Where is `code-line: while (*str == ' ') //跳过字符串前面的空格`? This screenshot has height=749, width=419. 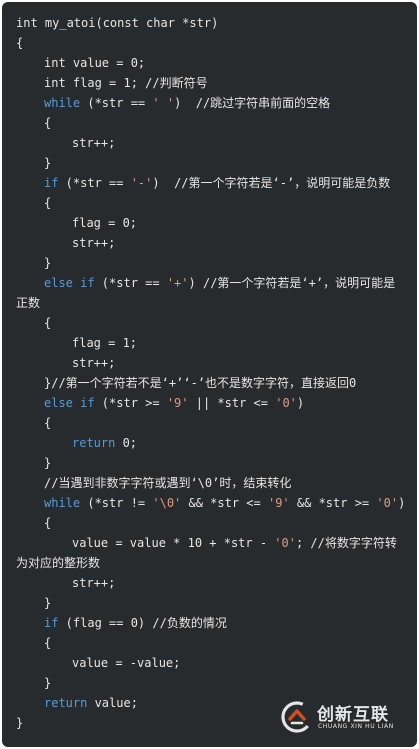
code-line: while (*str == ' ') //跳过字符串前面的空格 is located at coordinates (209, 103).